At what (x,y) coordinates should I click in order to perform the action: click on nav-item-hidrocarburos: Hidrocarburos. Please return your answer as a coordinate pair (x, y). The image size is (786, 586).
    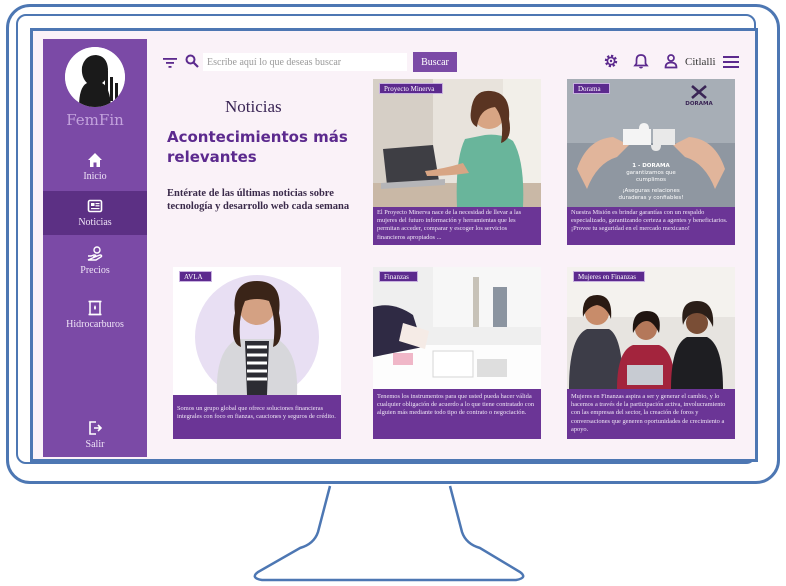
    Looking at the image, I should click on (95, 315).